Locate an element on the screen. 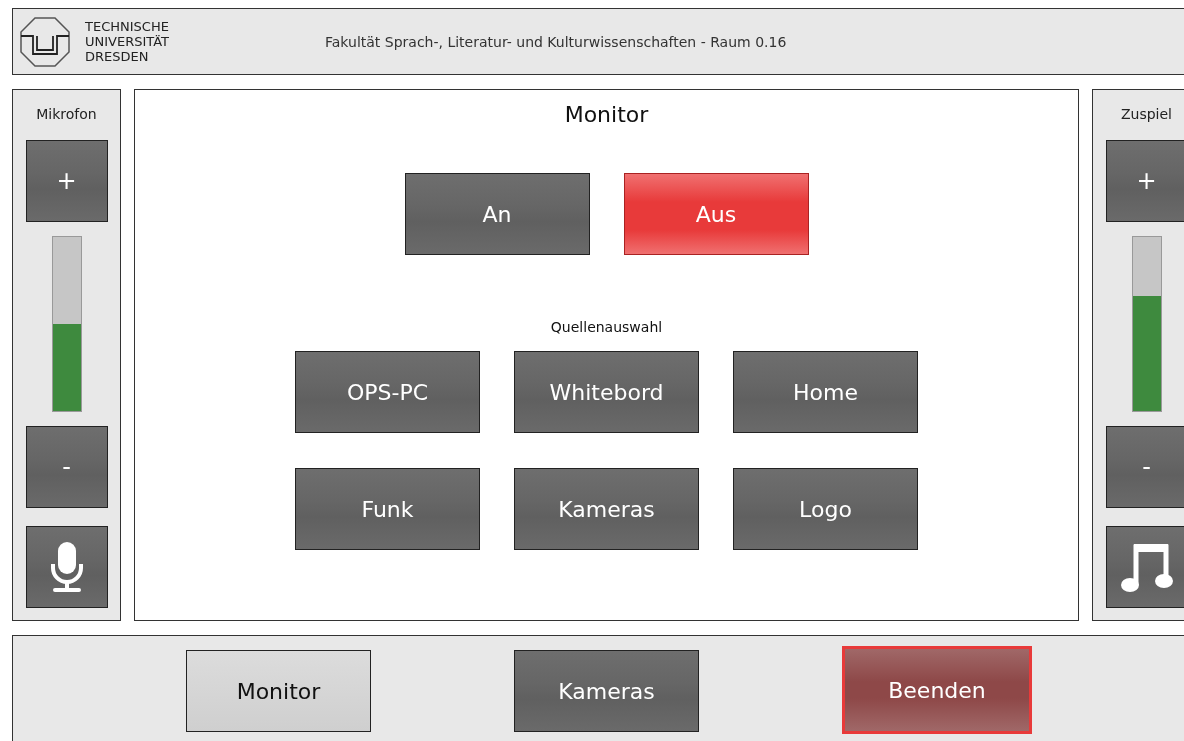 The height and width of the screenshot is (741, 1184). source-button: Kameras is located at coordinates (606, 509).